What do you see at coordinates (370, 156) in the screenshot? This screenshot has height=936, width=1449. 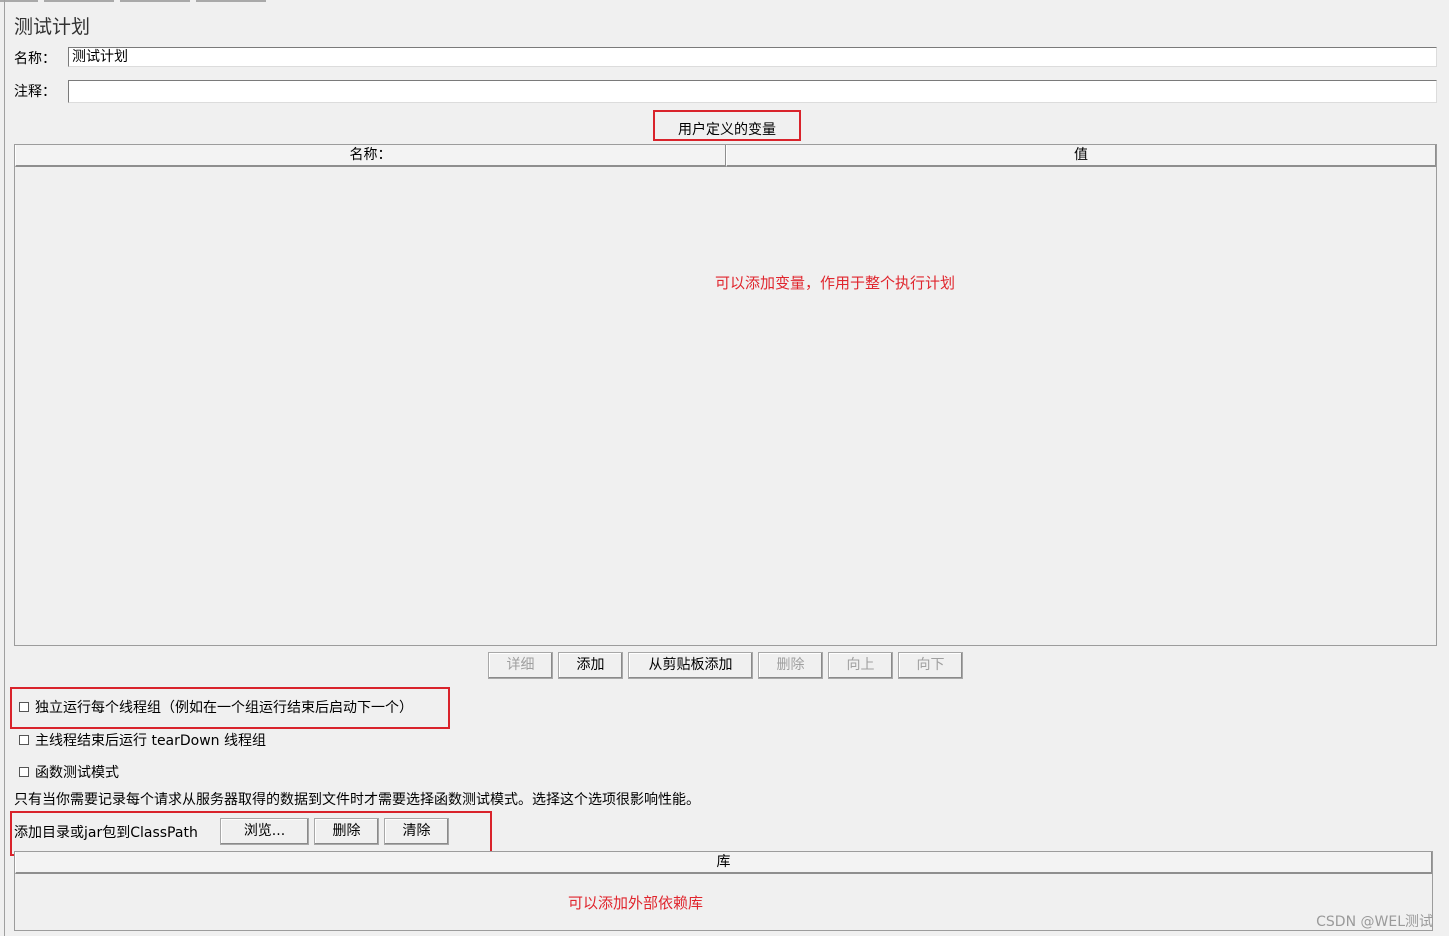 I see `column-header-name: 名称：` at bounding box center [370, 156].